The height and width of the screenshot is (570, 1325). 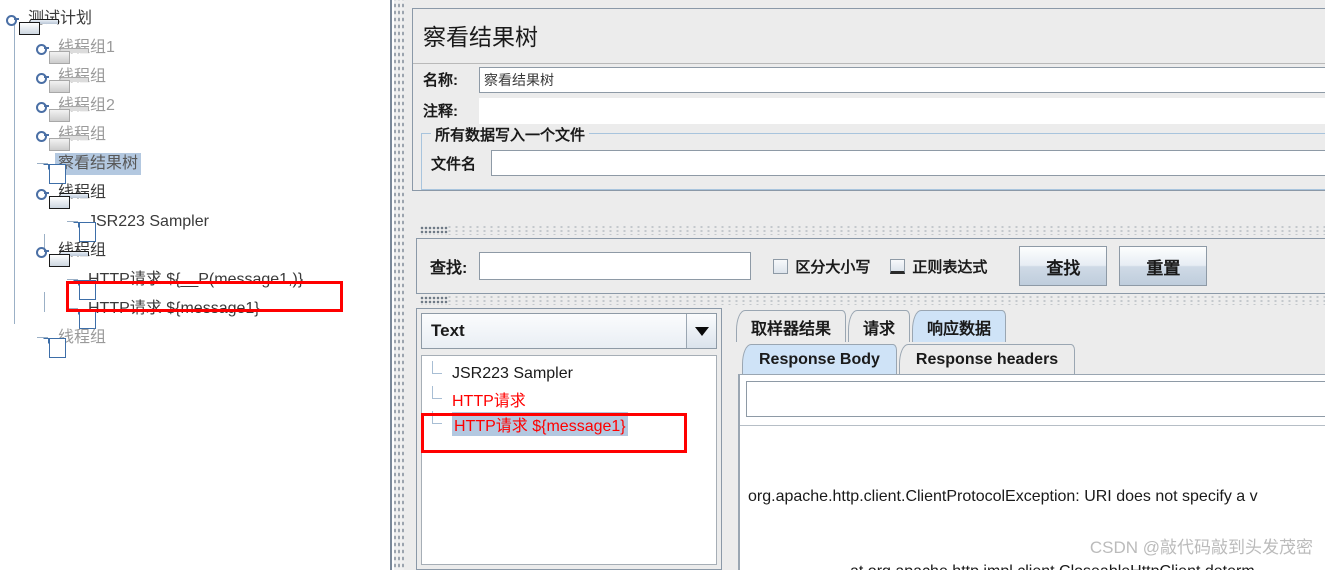 I want to click on tab-response-body: Response Body, so click(x=819, y=359).